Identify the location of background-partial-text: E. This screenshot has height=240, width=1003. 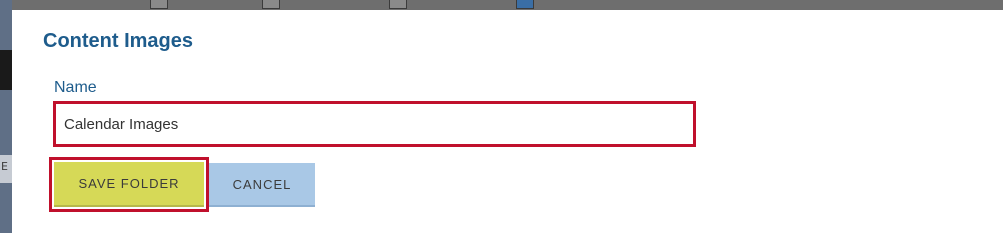
(4, 166).